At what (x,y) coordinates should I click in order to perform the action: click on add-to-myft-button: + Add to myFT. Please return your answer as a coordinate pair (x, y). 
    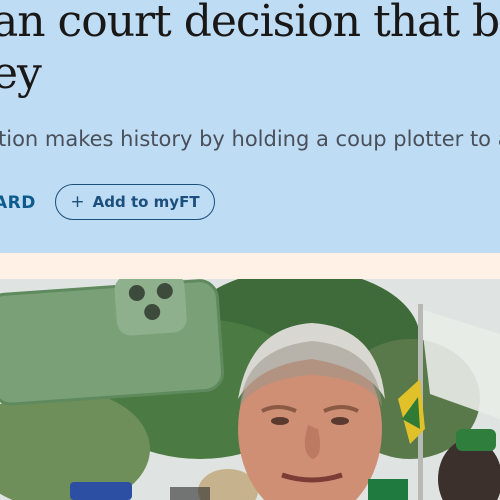
    Looking at the image, I should click on (135, 202).